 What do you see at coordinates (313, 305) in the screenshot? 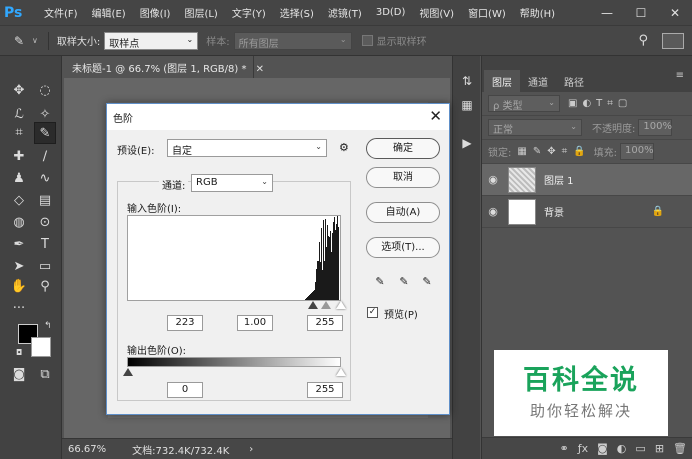
I see `input-black-slider` at bounding box center [313, 305].